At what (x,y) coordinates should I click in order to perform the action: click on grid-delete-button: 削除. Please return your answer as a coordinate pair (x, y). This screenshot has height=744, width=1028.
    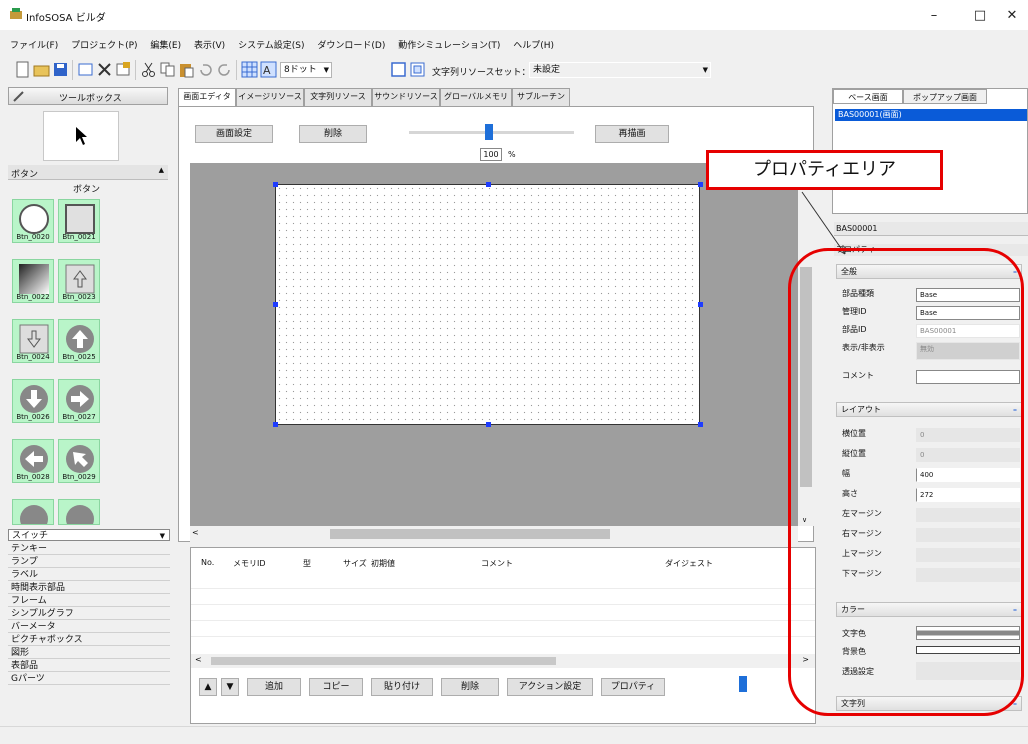
    Looking at the image, I should click on (470, 687).